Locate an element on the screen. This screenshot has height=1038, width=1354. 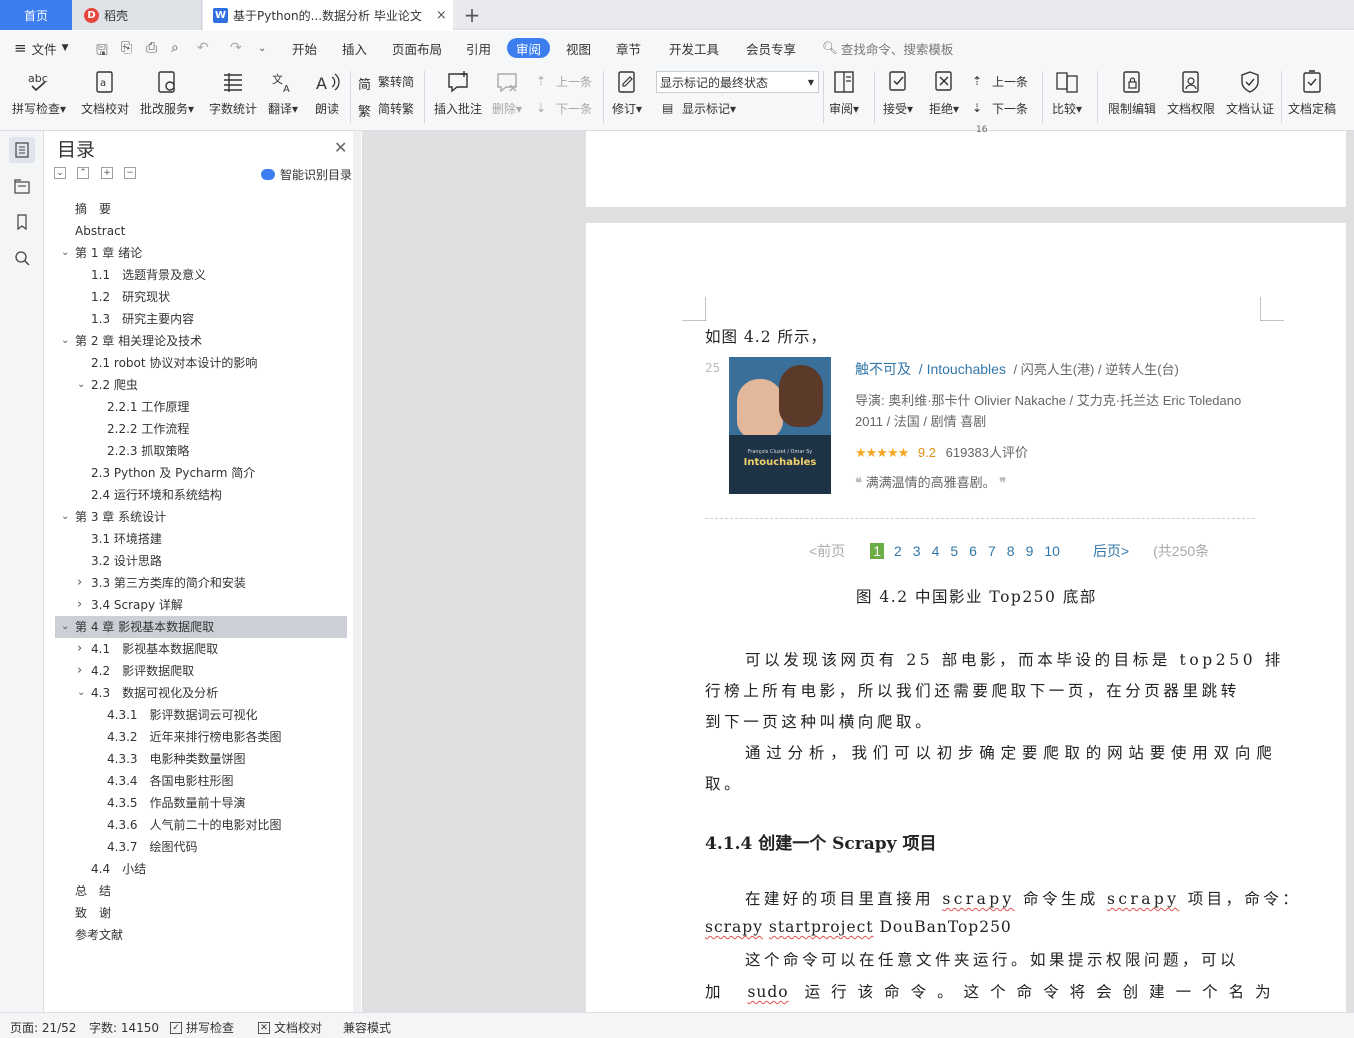
smart-toc-button: 智能识别目录 is located at coordinates (306, 174).